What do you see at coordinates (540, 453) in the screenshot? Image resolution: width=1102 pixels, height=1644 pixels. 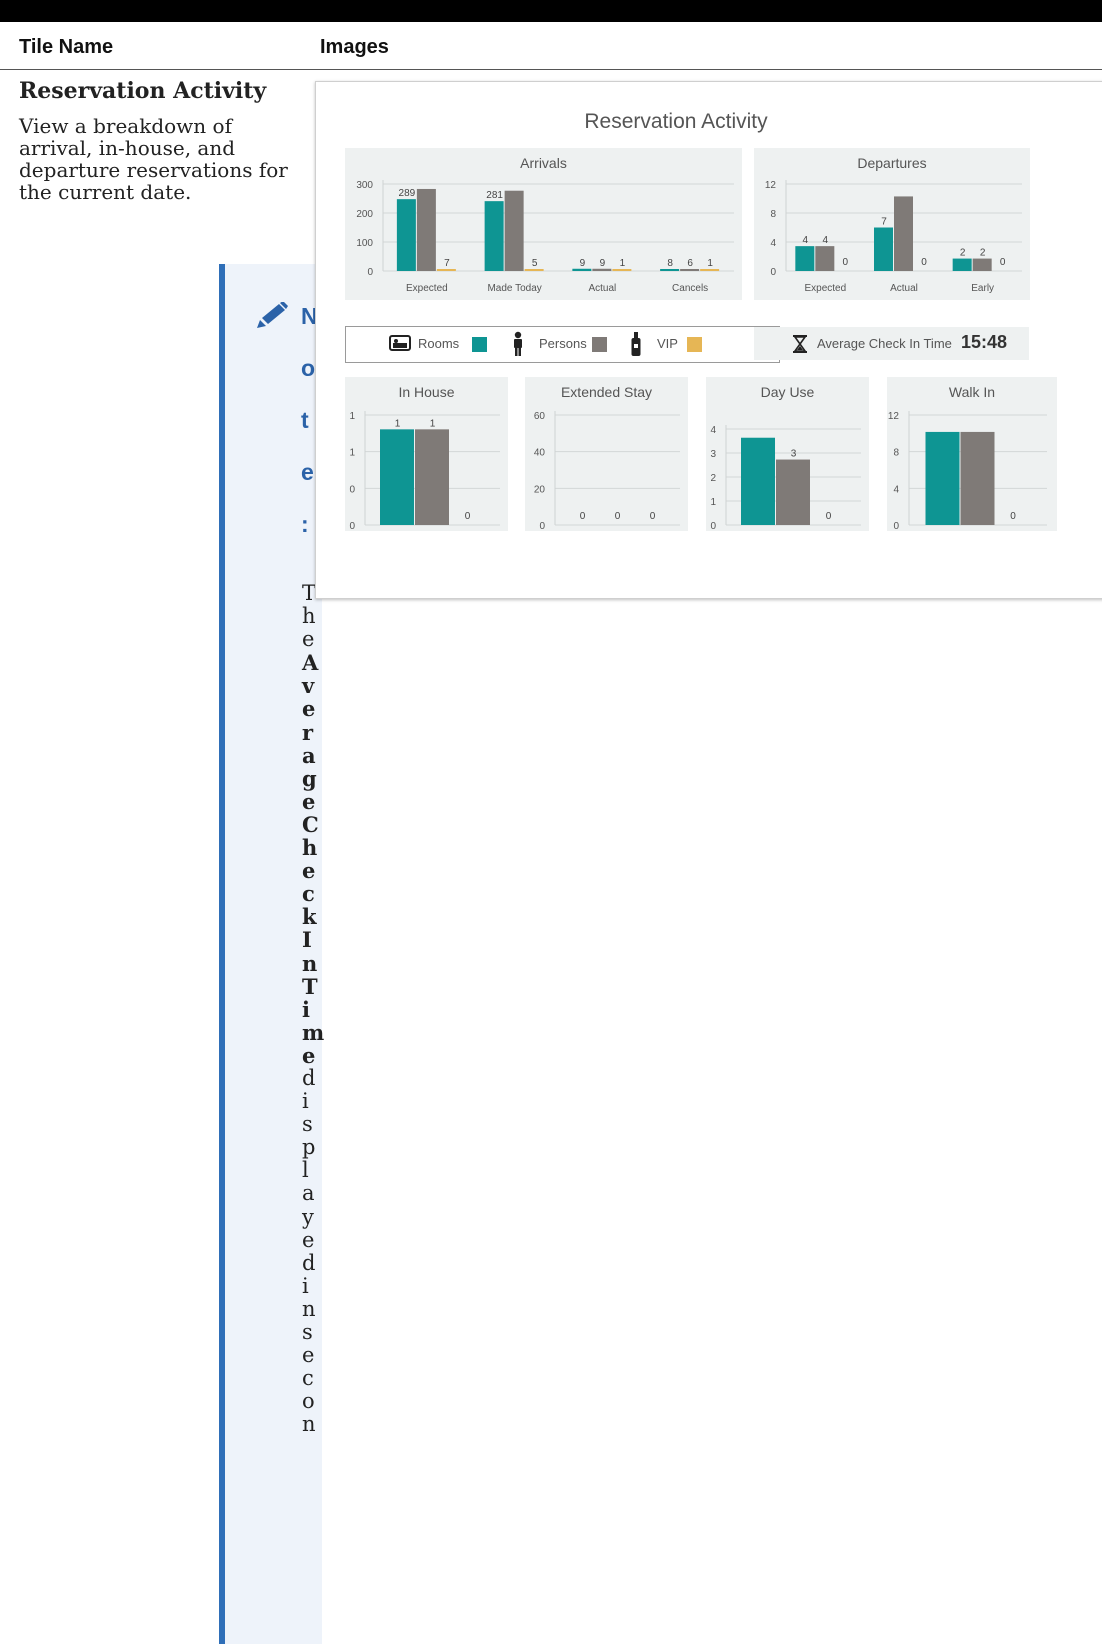 I see `y-tick-label: 40` at bounding box center [540, 453].